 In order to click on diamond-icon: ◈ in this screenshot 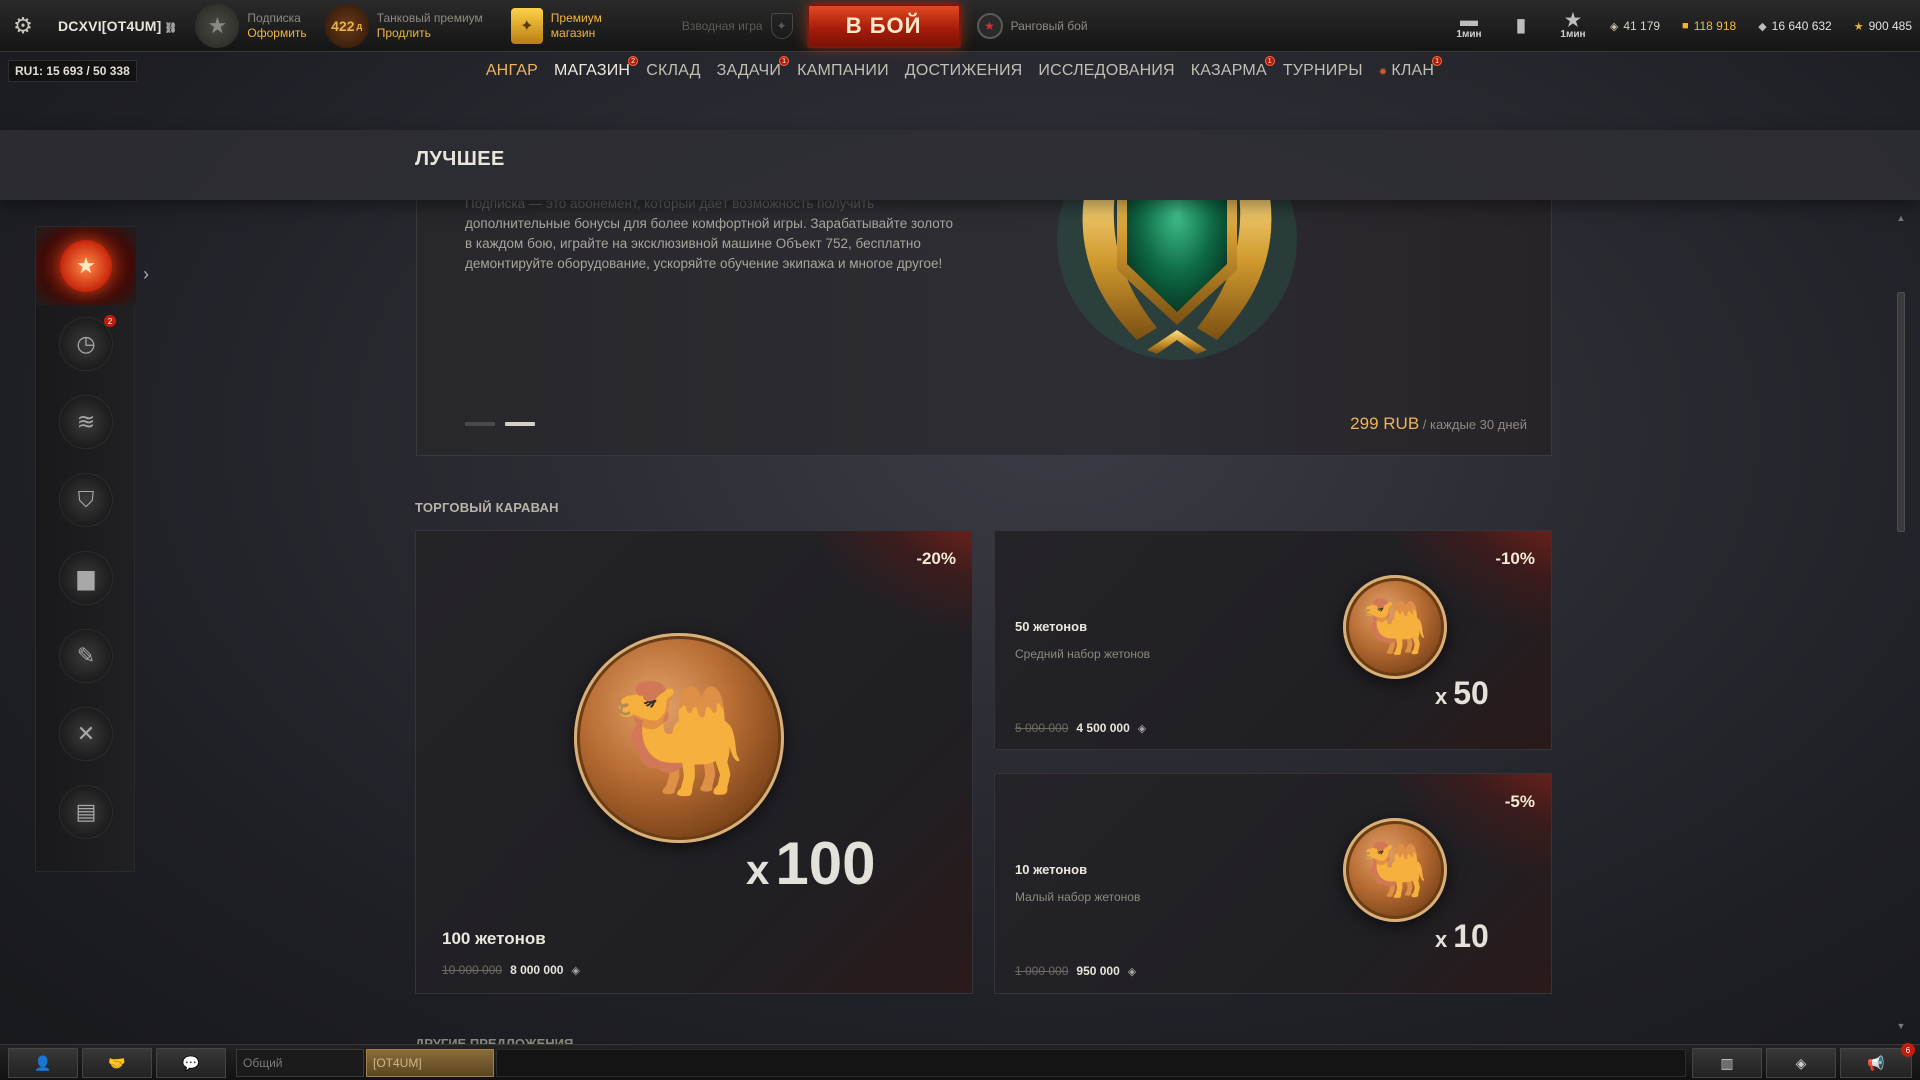, I will do `click(1801, 1062)`.